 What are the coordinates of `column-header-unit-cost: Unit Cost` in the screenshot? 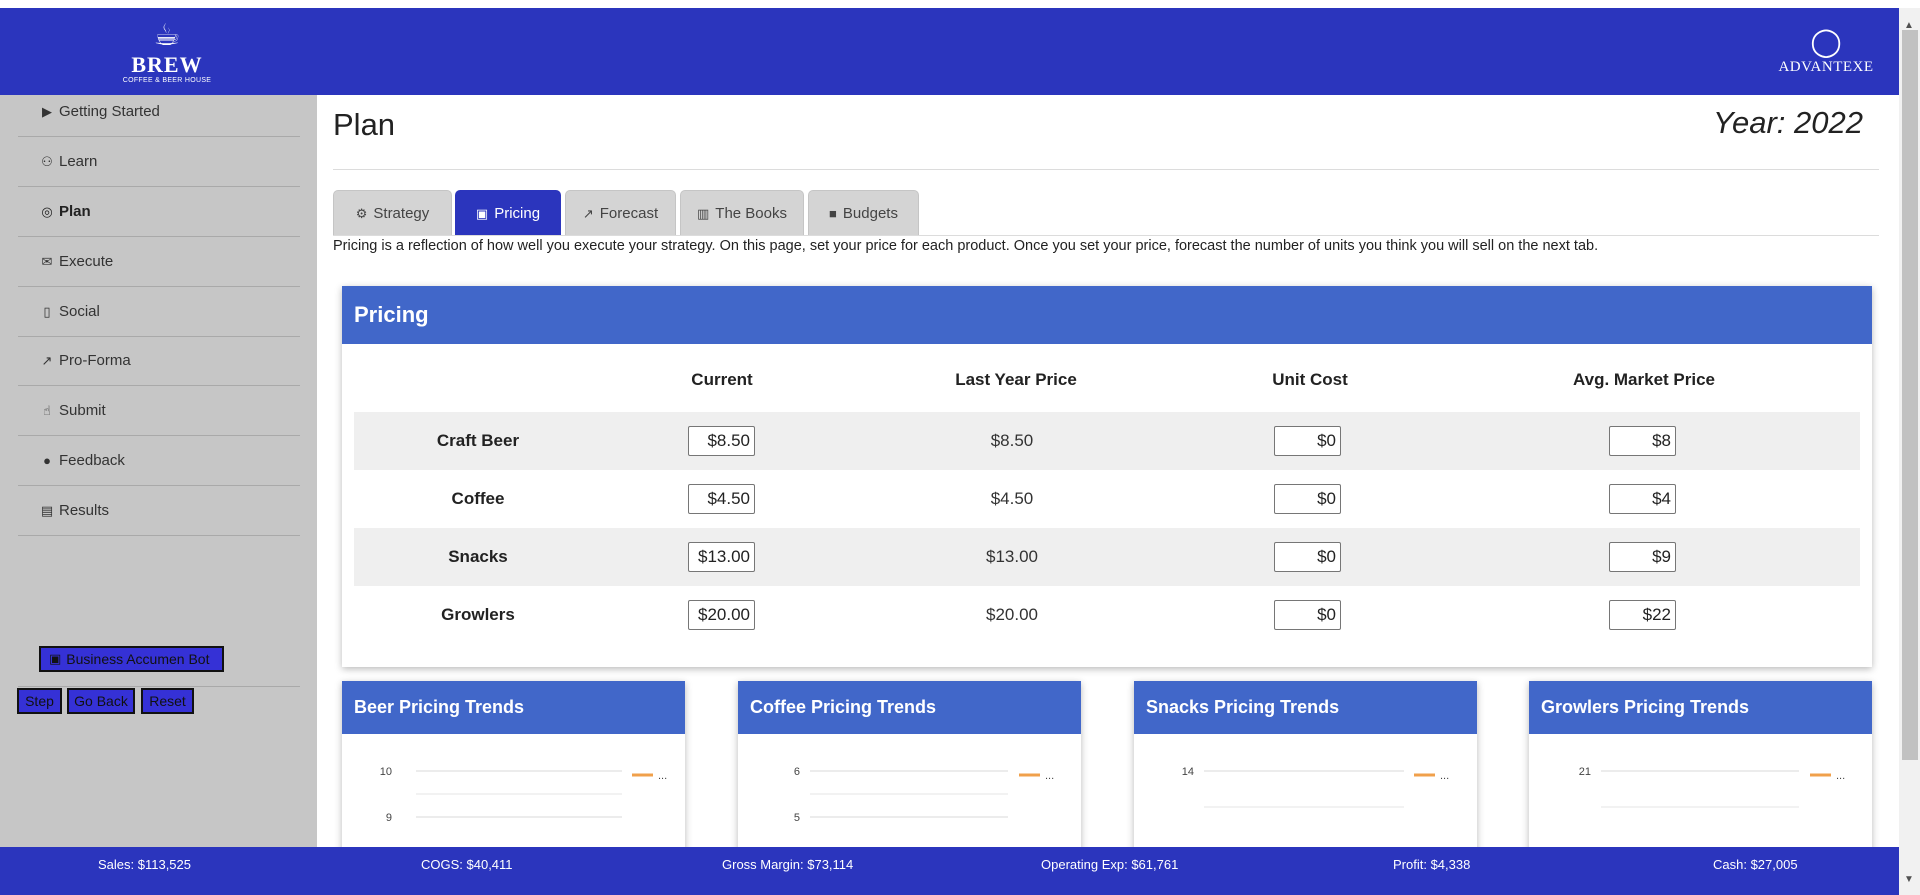 It's located at (1310, 379).